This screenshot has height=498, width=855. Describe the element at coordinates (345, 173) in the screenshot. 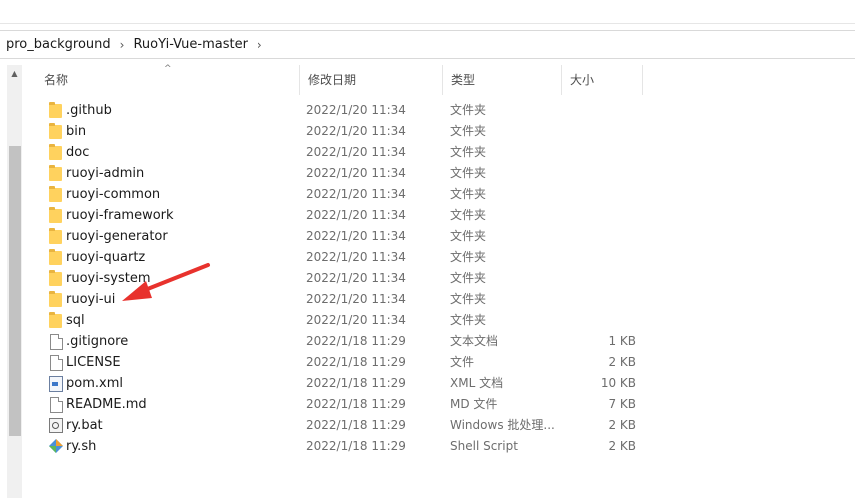

I see `file-row: ruoyi-admin 2022/1/20 11:34 文件夹` at that location.